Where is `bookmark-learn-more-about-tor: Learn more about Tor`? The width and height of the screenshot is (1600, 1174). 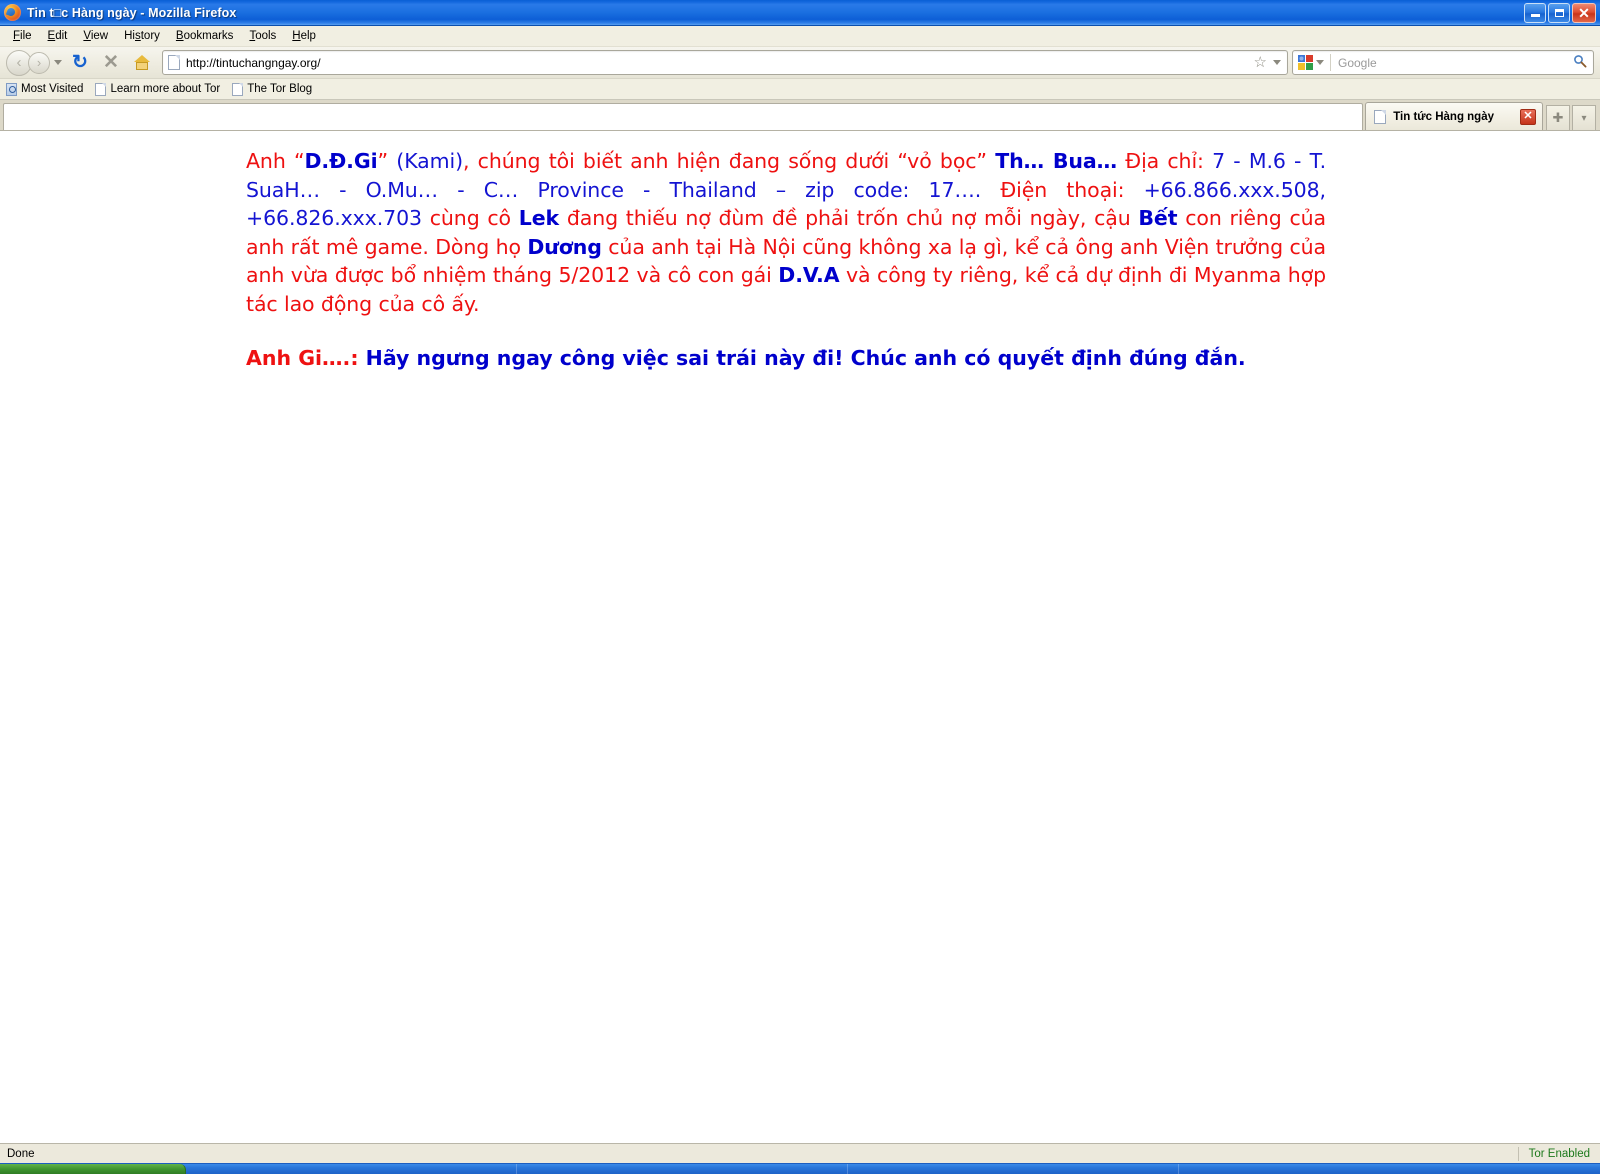
bookmark-learn-more-about-tor: Learn more about Tor is located at coordinates (158, 89).